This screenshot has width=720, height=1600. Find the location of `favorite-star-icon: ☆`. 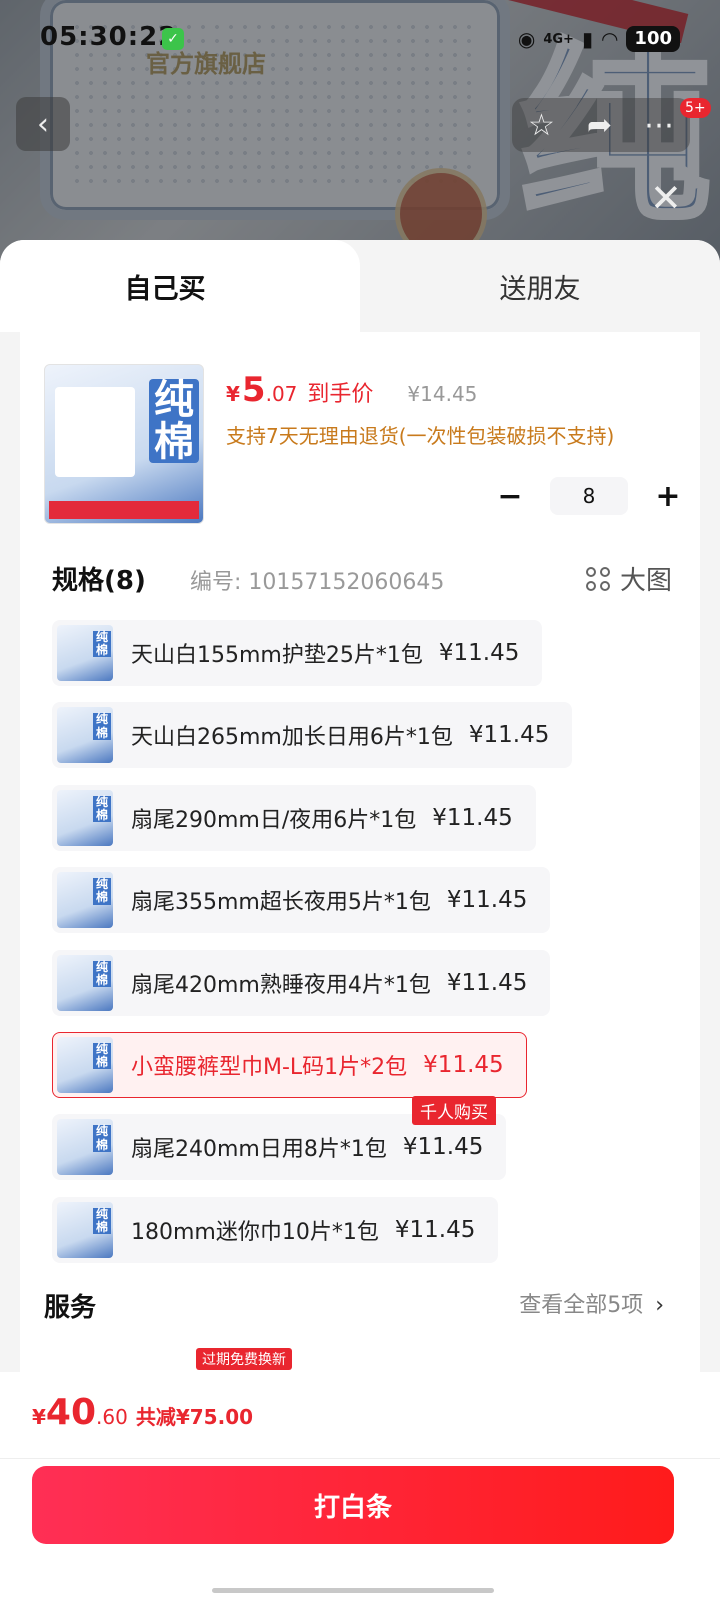

favorite-star-icon: ☆ is located at coordinates (541, 125).